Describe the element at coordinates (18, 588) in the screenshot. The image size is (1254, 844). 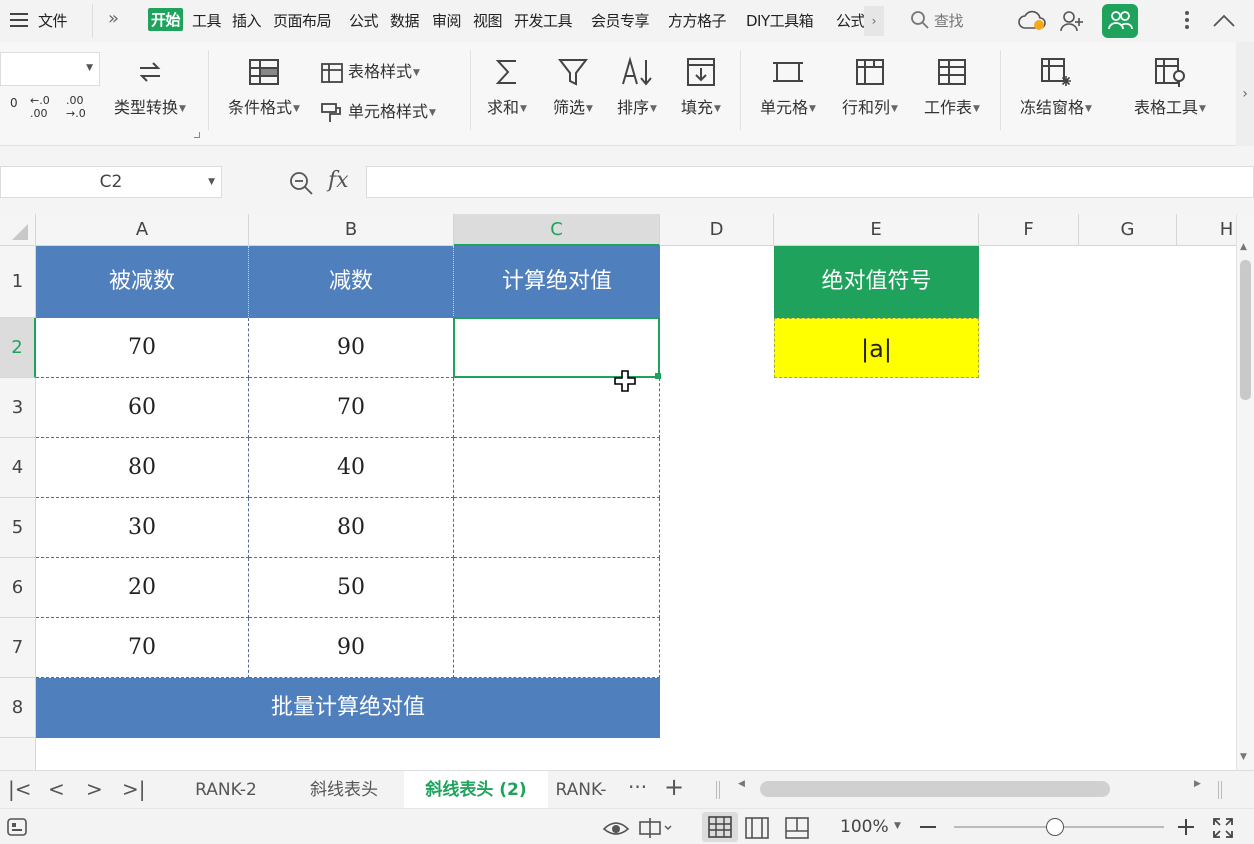
I see `row-header-6: 6` at that location.